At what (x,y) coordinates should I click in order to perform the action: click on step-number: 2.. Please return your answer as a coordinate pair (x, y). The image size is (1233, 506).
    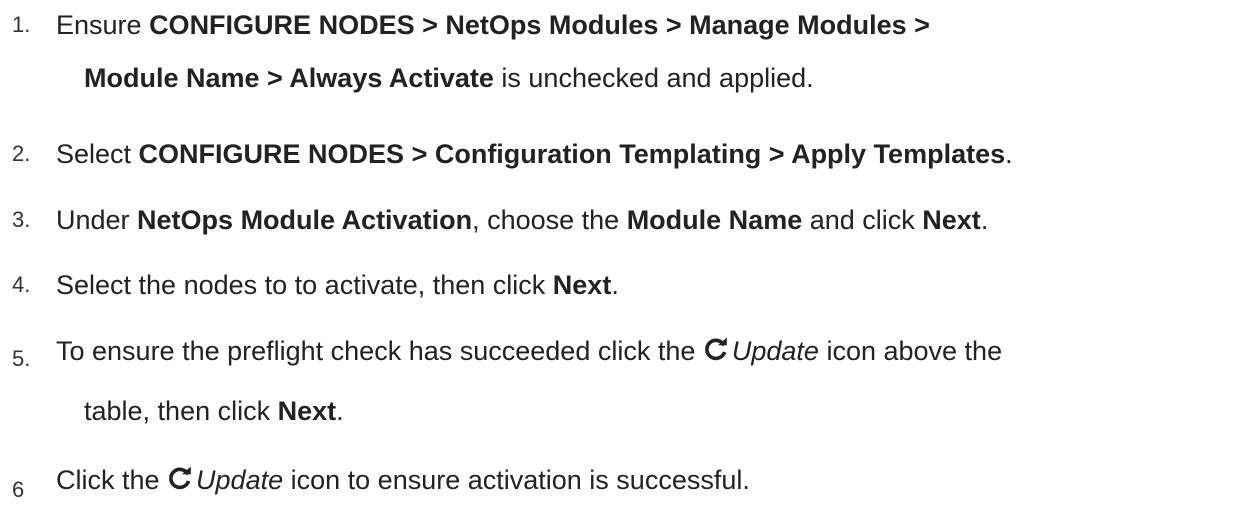
    Looking at the image, I should click on (21, 153).